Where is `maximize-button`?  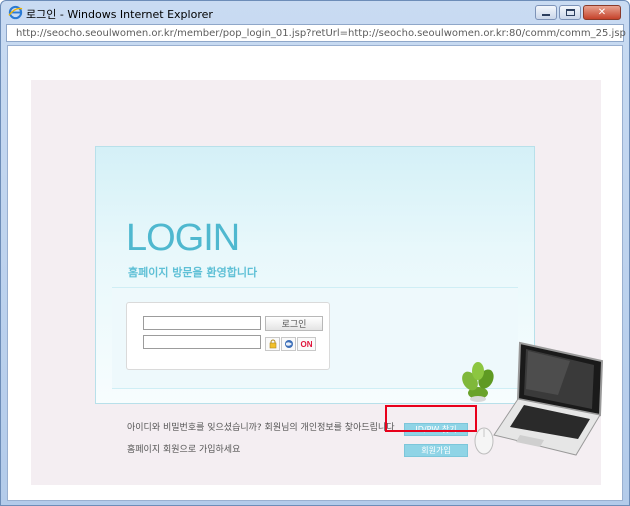 maximize-button is located at coordinates (570, 12).